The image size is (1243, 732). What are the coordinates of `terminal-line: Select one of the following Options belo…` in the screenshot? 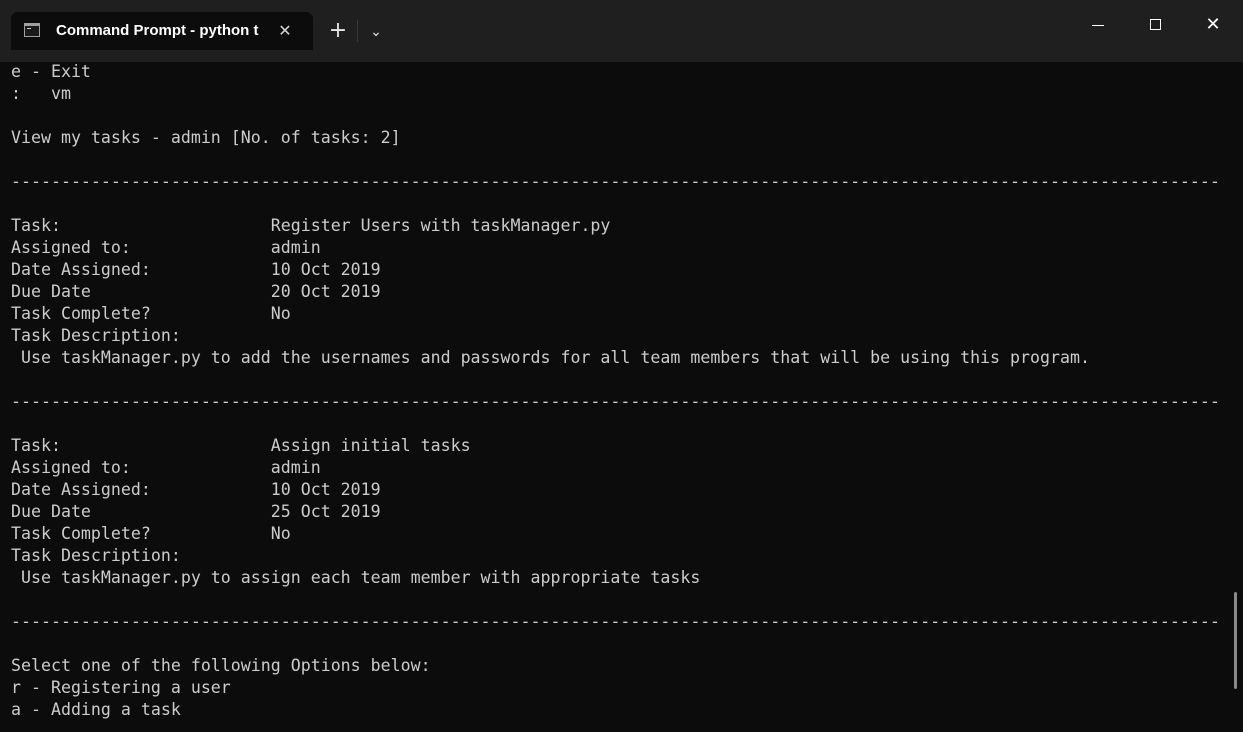 It's located at (221, 665).